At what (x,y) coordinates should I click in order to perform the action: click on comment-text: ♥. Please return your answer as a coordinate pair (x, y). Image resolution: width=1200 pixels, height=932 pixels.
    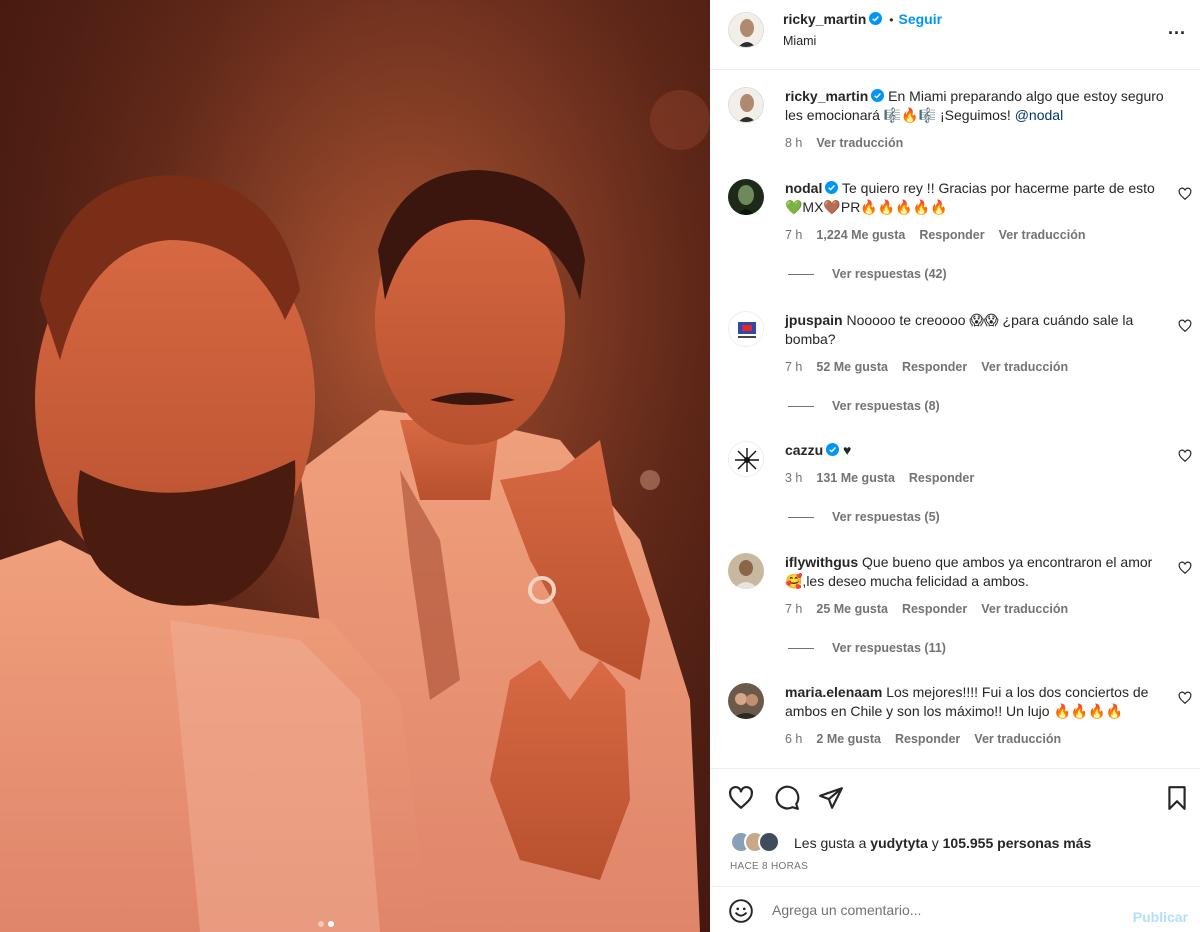
    Looking at the image, I should click on (847, 450).